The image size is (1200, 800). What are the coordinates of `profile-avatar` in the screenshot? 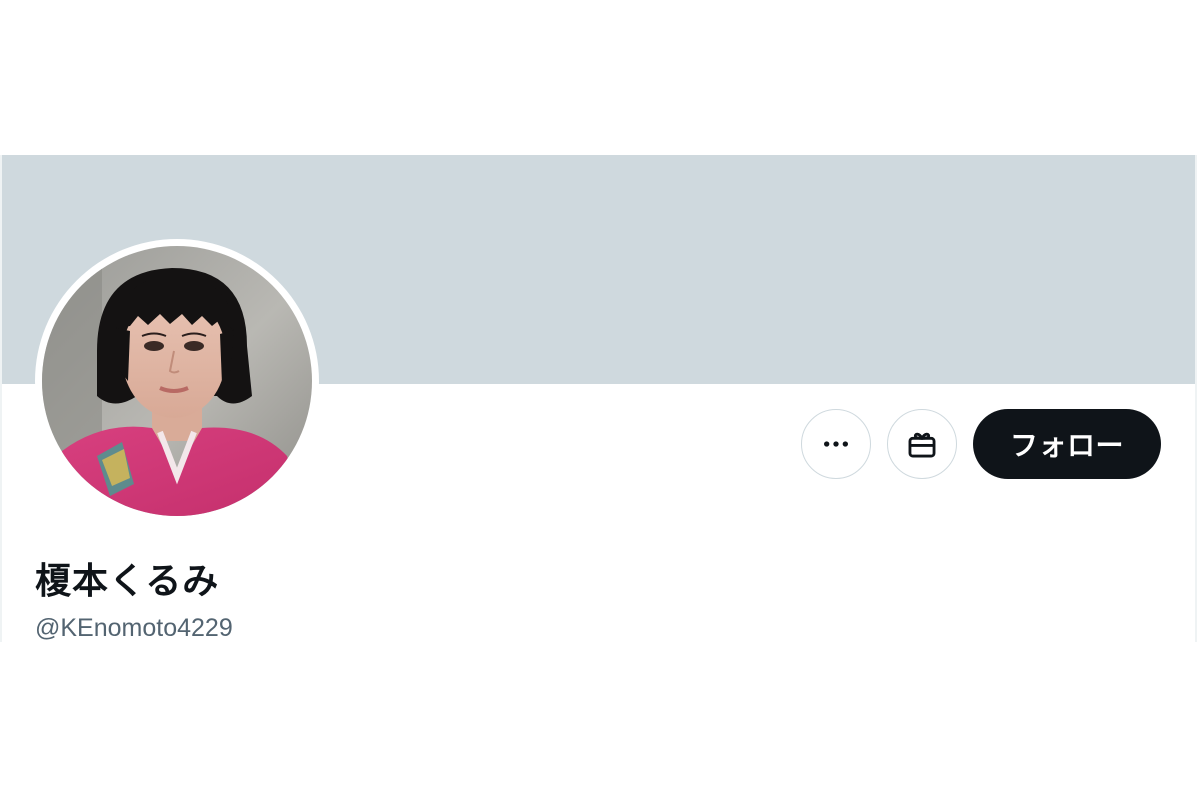 It's located at (177, 381).